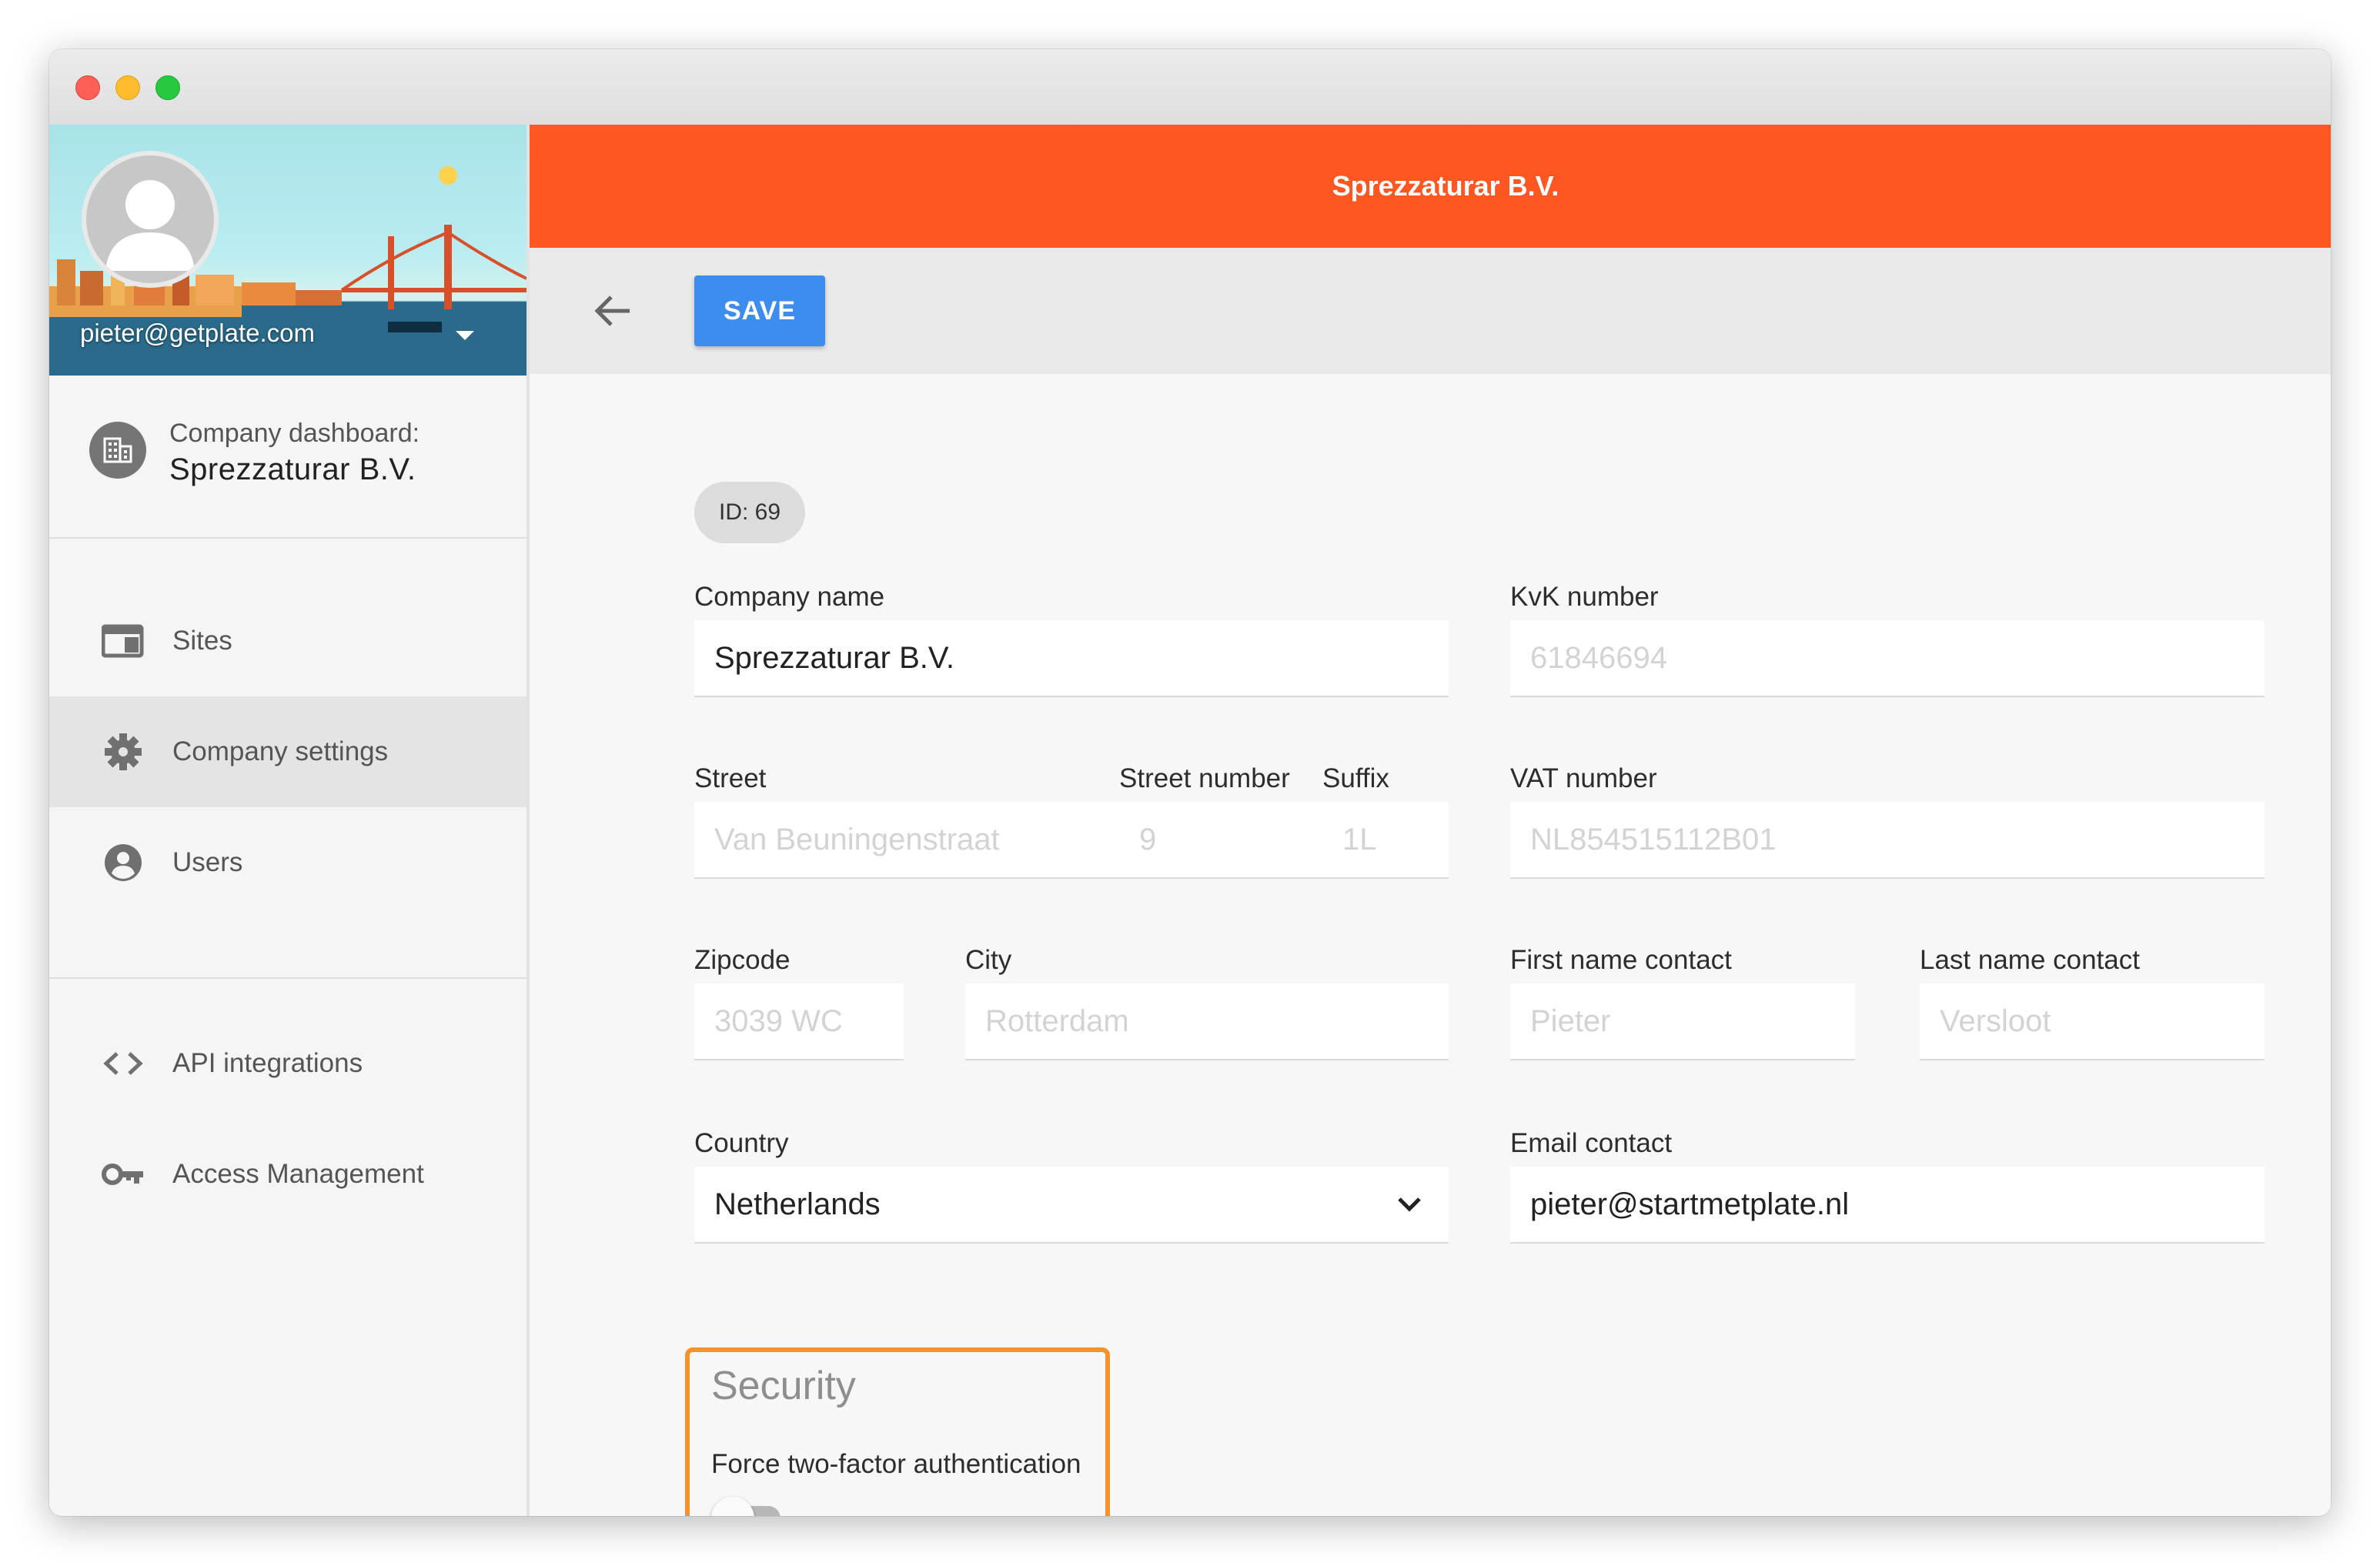  I want to click on window-titlebar, so click(1190, 87).